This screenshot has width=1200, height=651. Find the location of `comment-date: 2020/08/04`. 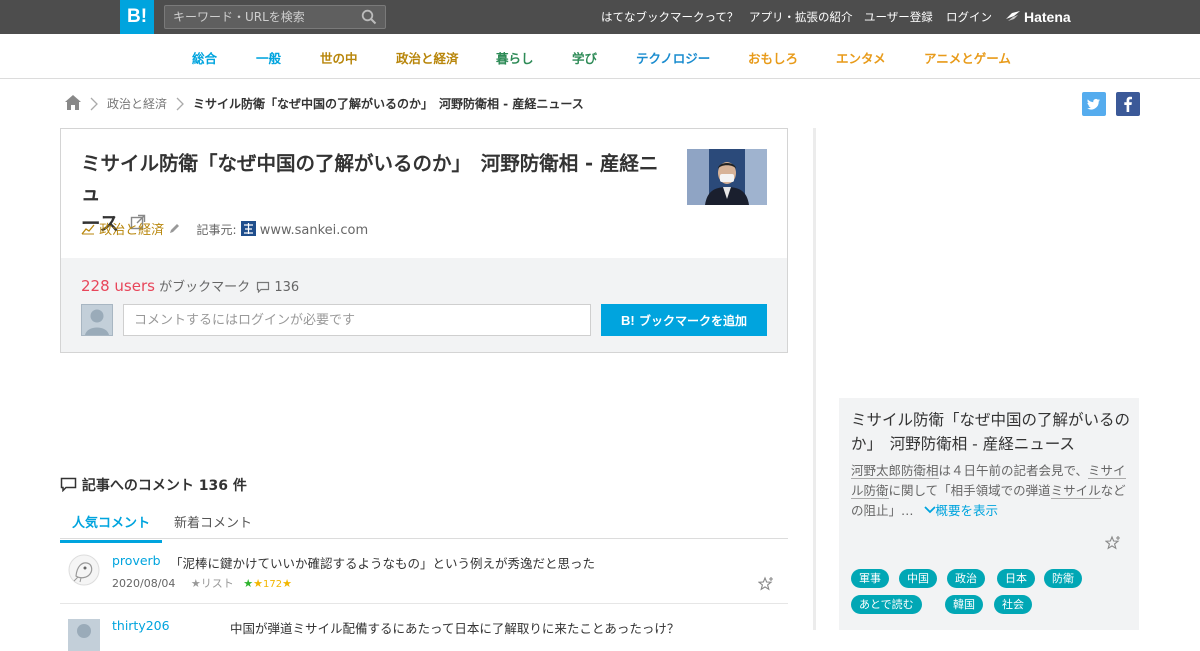

comment-date: 2020/08/04 is located at coordinates (143, 583).